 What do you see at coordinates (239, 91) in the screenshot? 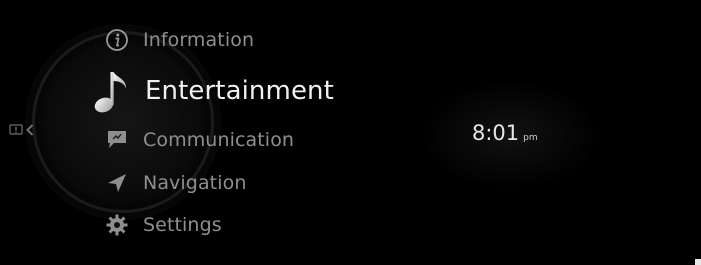
I see `menu-item-label: Entertainment` at bounding box center [239, 91].